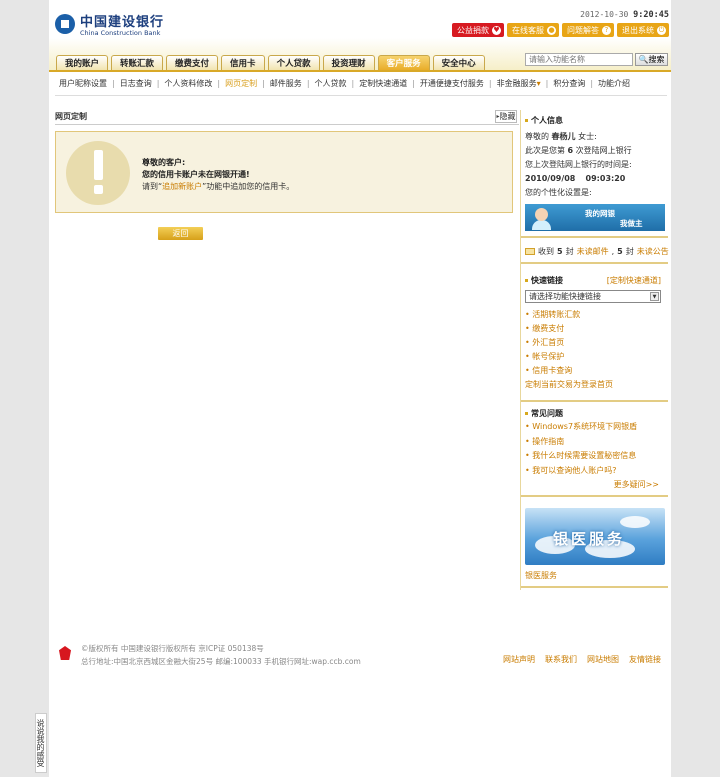 This screenshot has height=777, width=720. I want to click on quick-links-title: 快速链接, so click(544, 280).